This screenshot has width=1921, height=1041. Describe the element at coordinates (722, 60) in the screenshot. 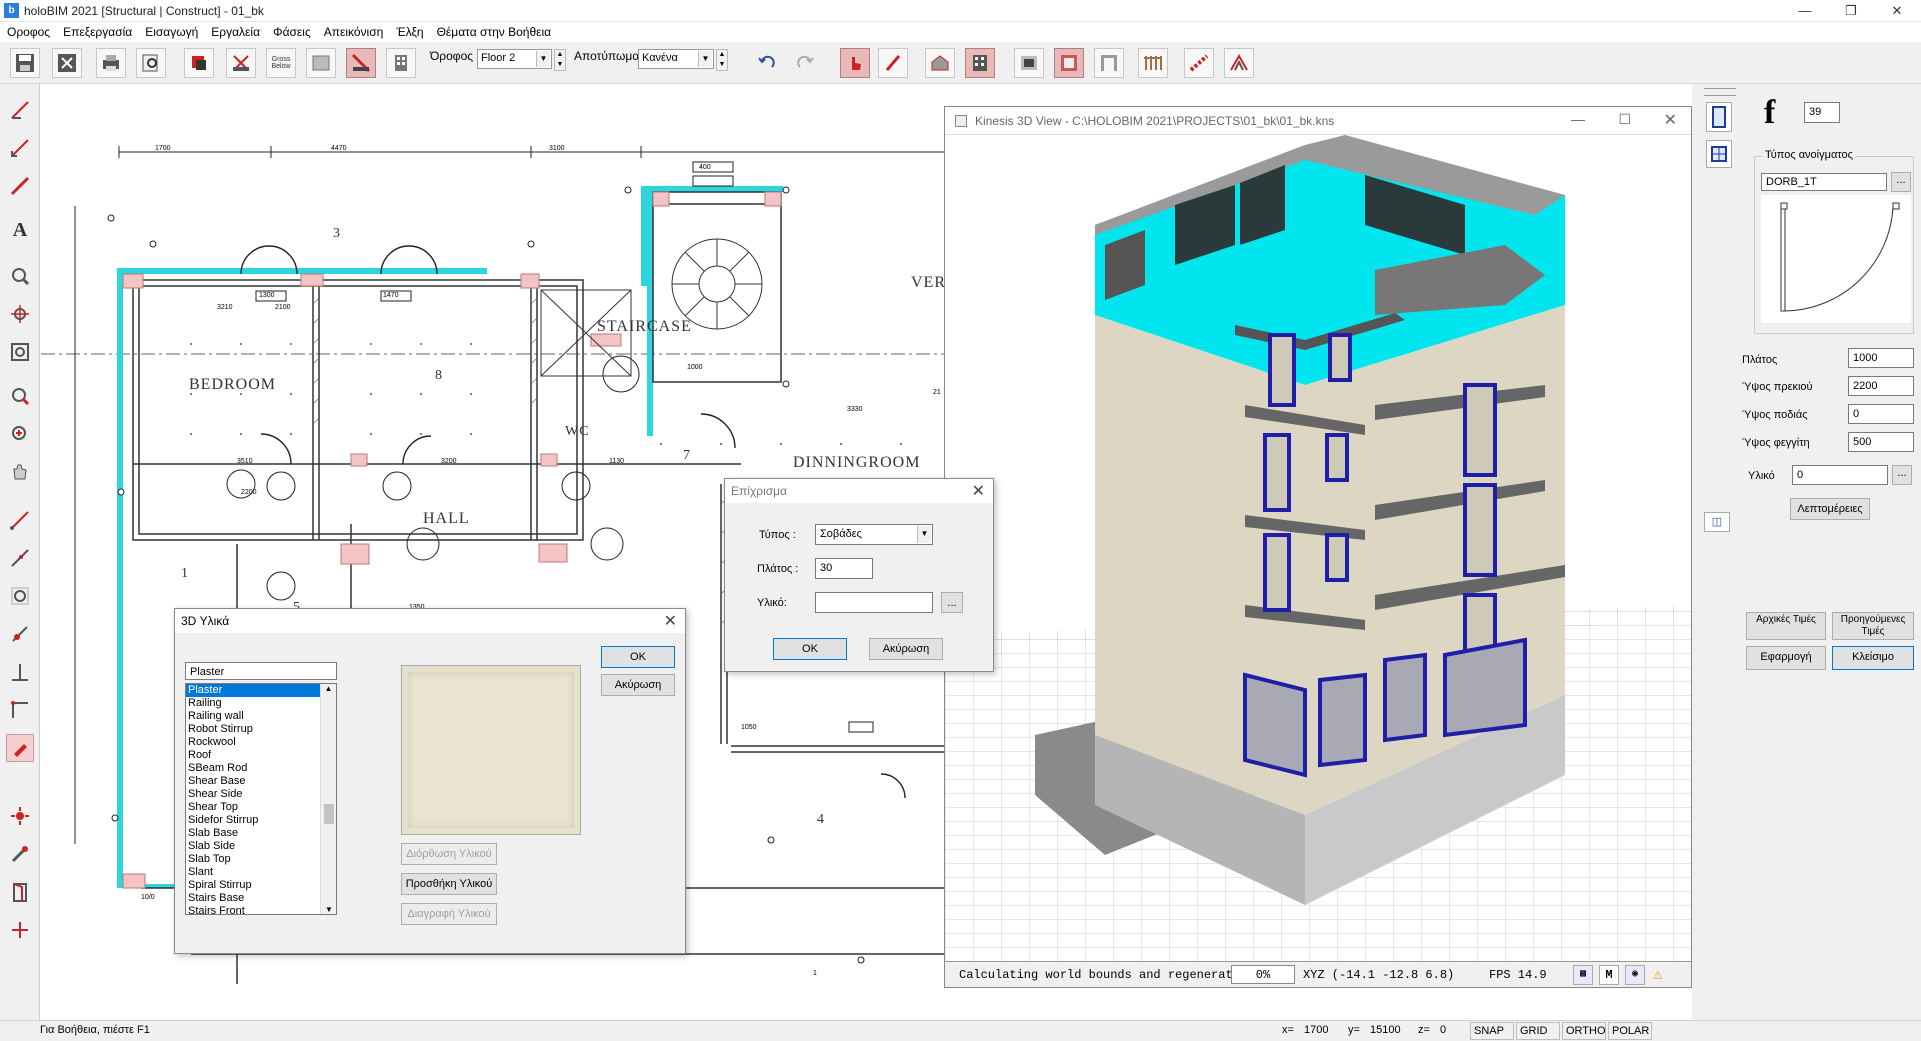

I see `print-spinner: ▲ ▼` at that location.